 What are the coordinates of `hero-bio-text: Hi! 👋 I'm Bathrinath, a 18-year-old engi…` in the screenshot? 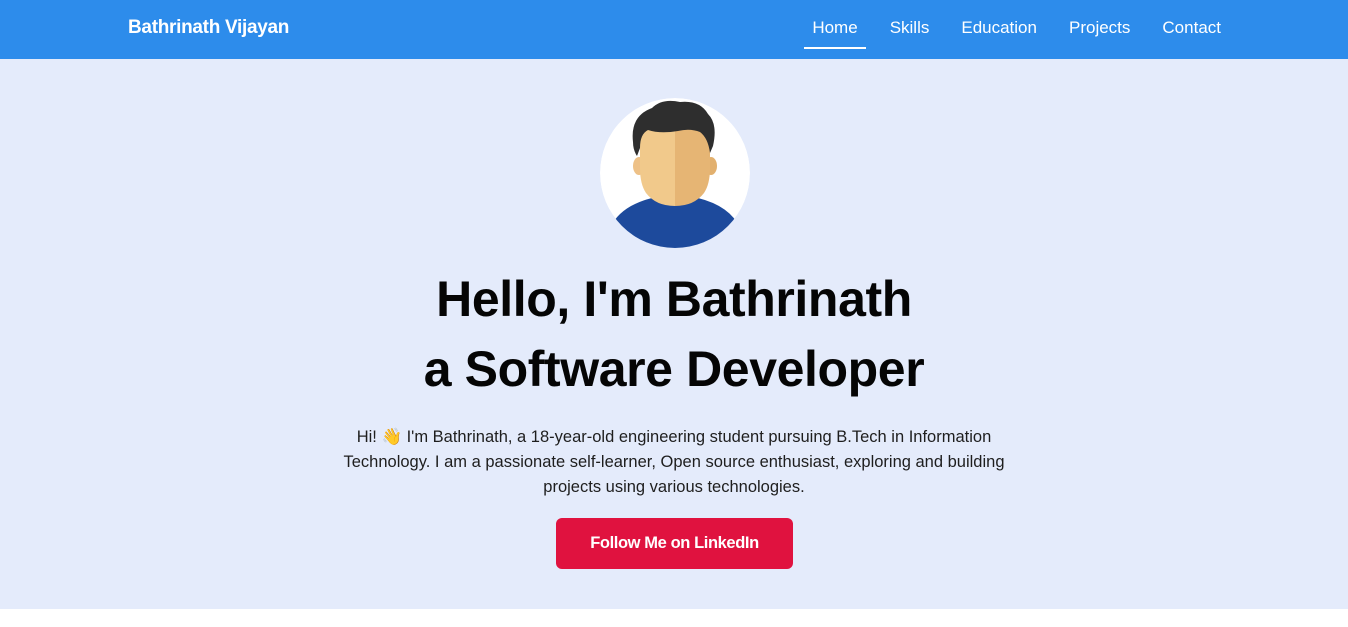 It's located at (674, 462).